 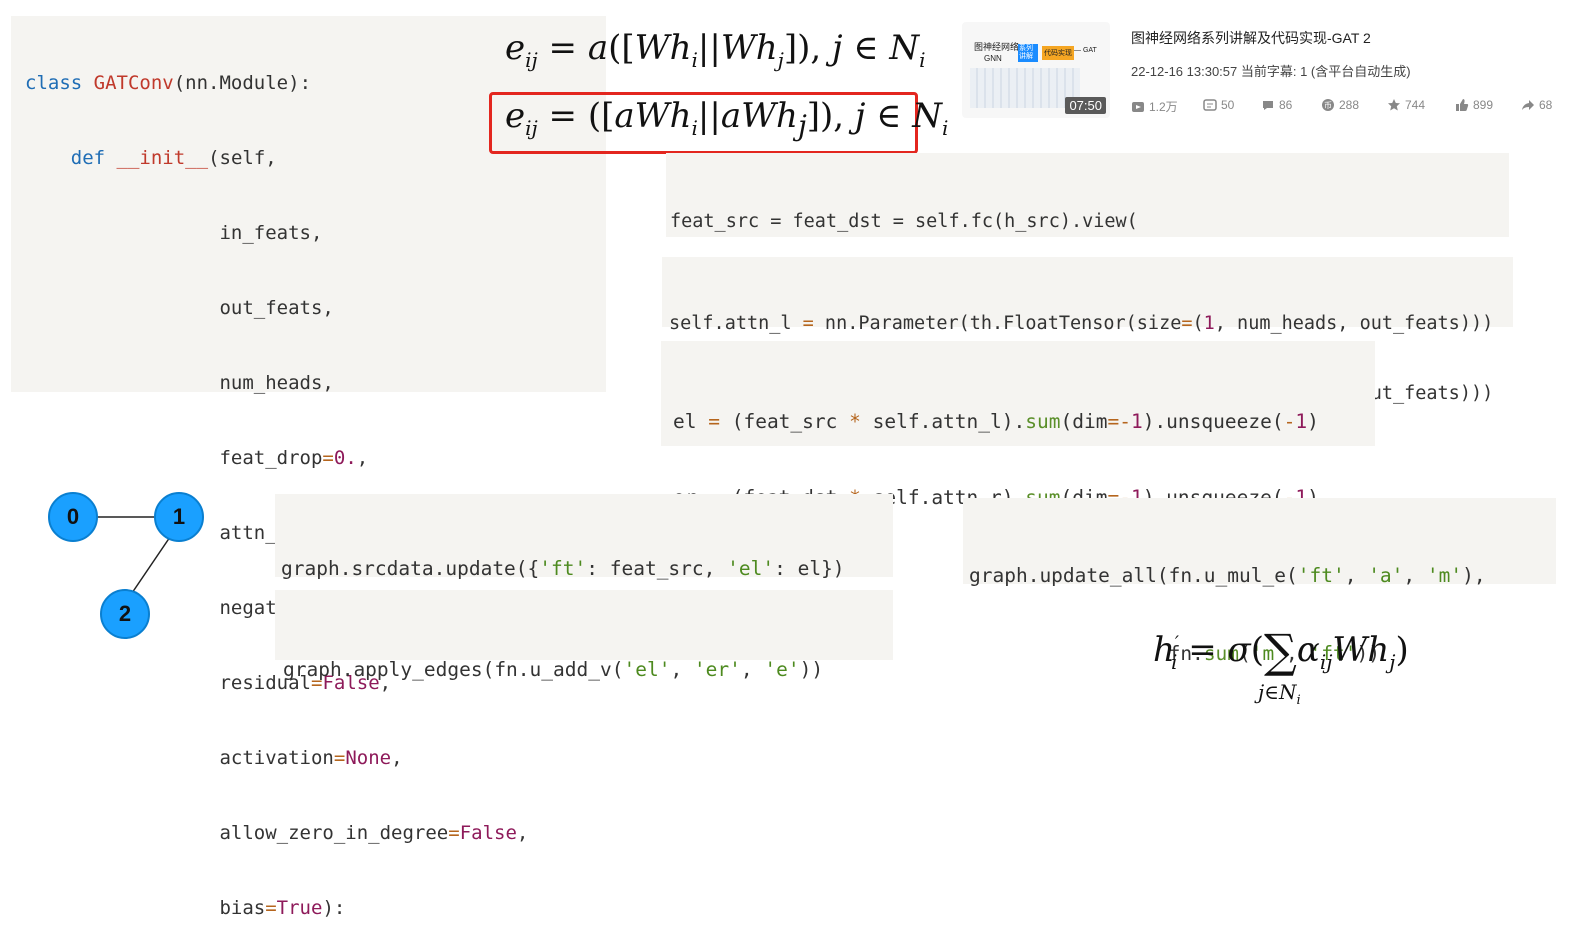 I want to click on stat-danmaku: 50, so click(x=1218, y=105).